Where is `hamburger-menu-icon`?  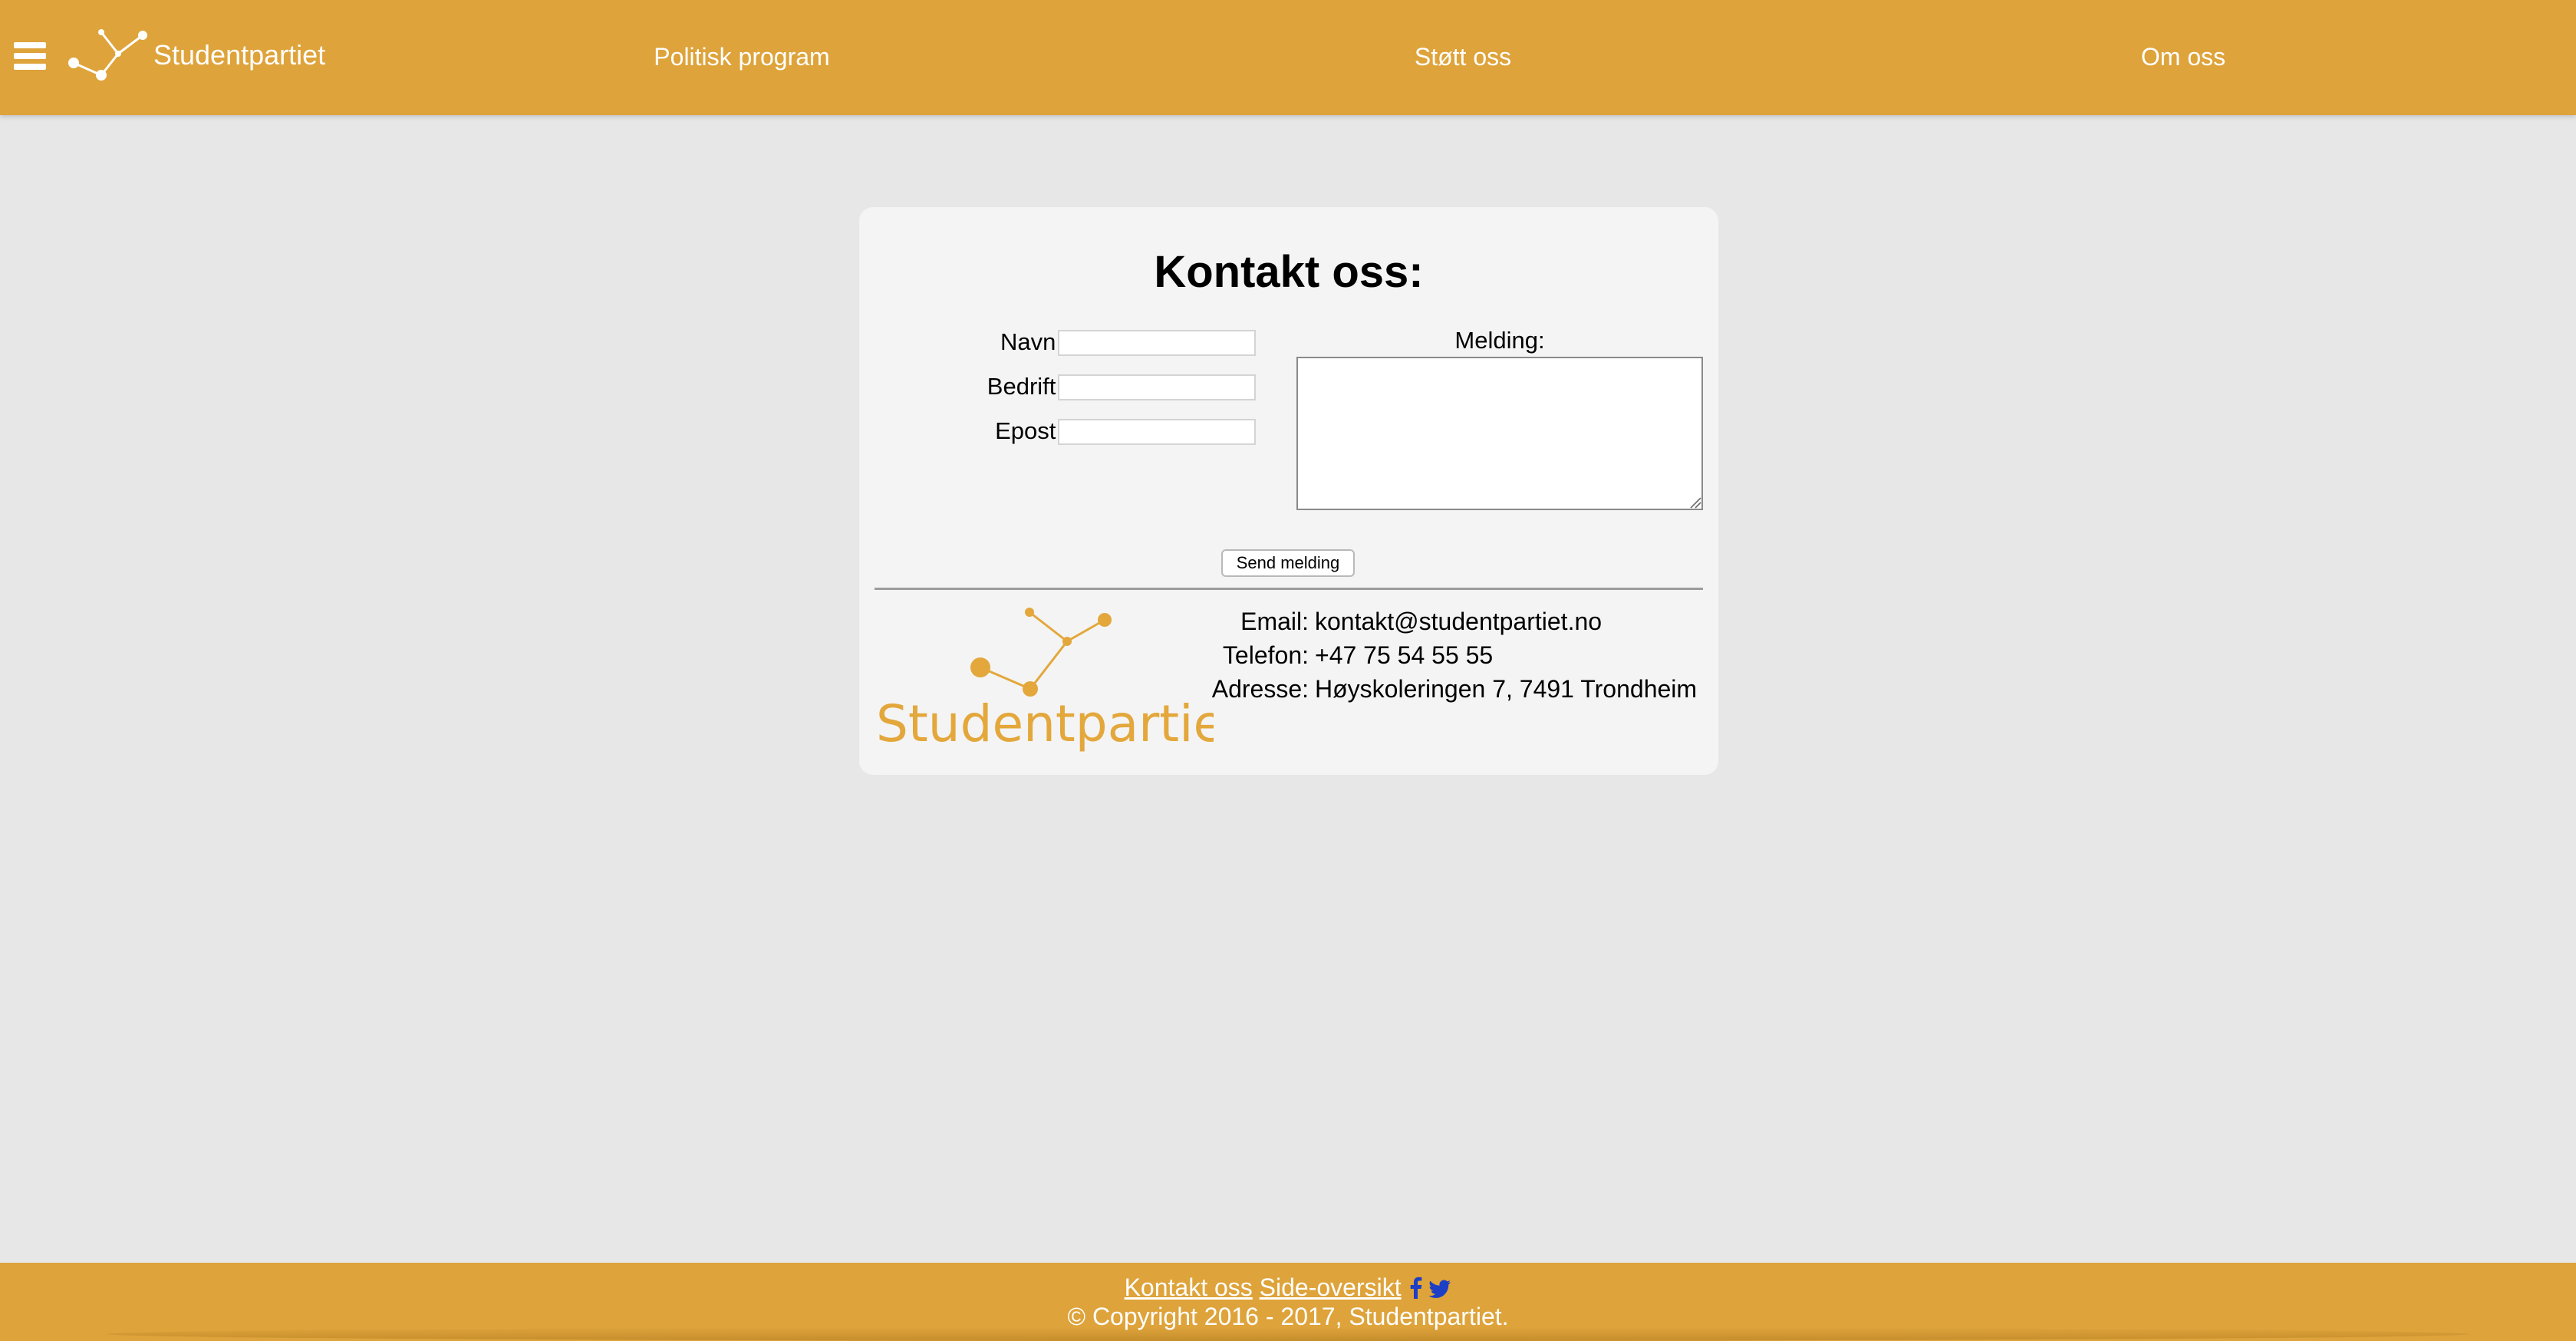 hamburger-menu-icon is located at coordinates (30, 56).